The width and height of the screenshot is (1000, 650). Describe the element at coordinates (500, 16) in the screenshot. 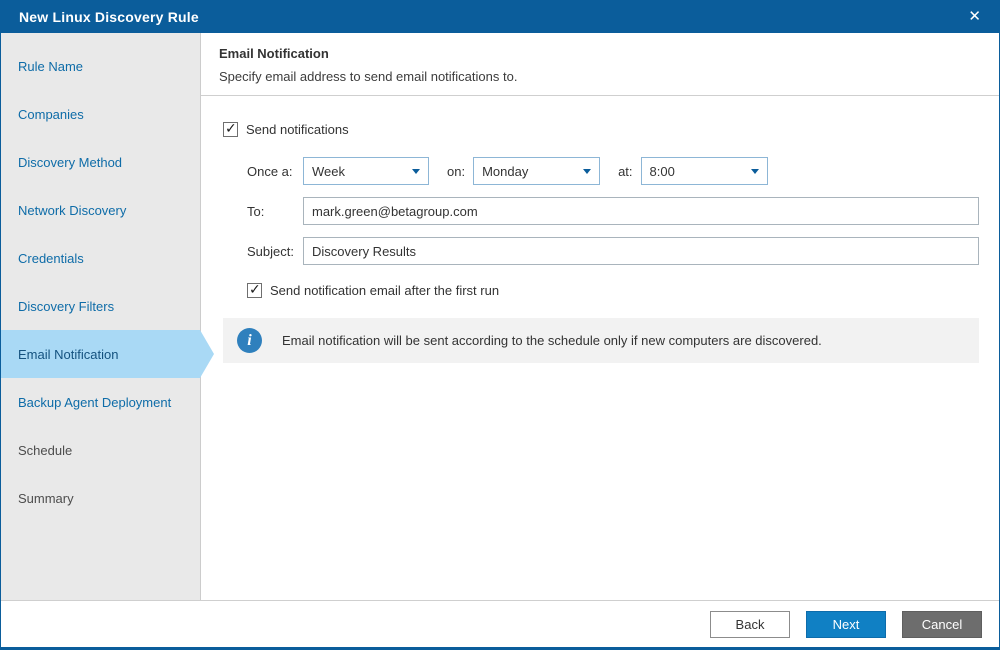

I see `titlebar: New Linux Discovery Rule ✕` at that location.